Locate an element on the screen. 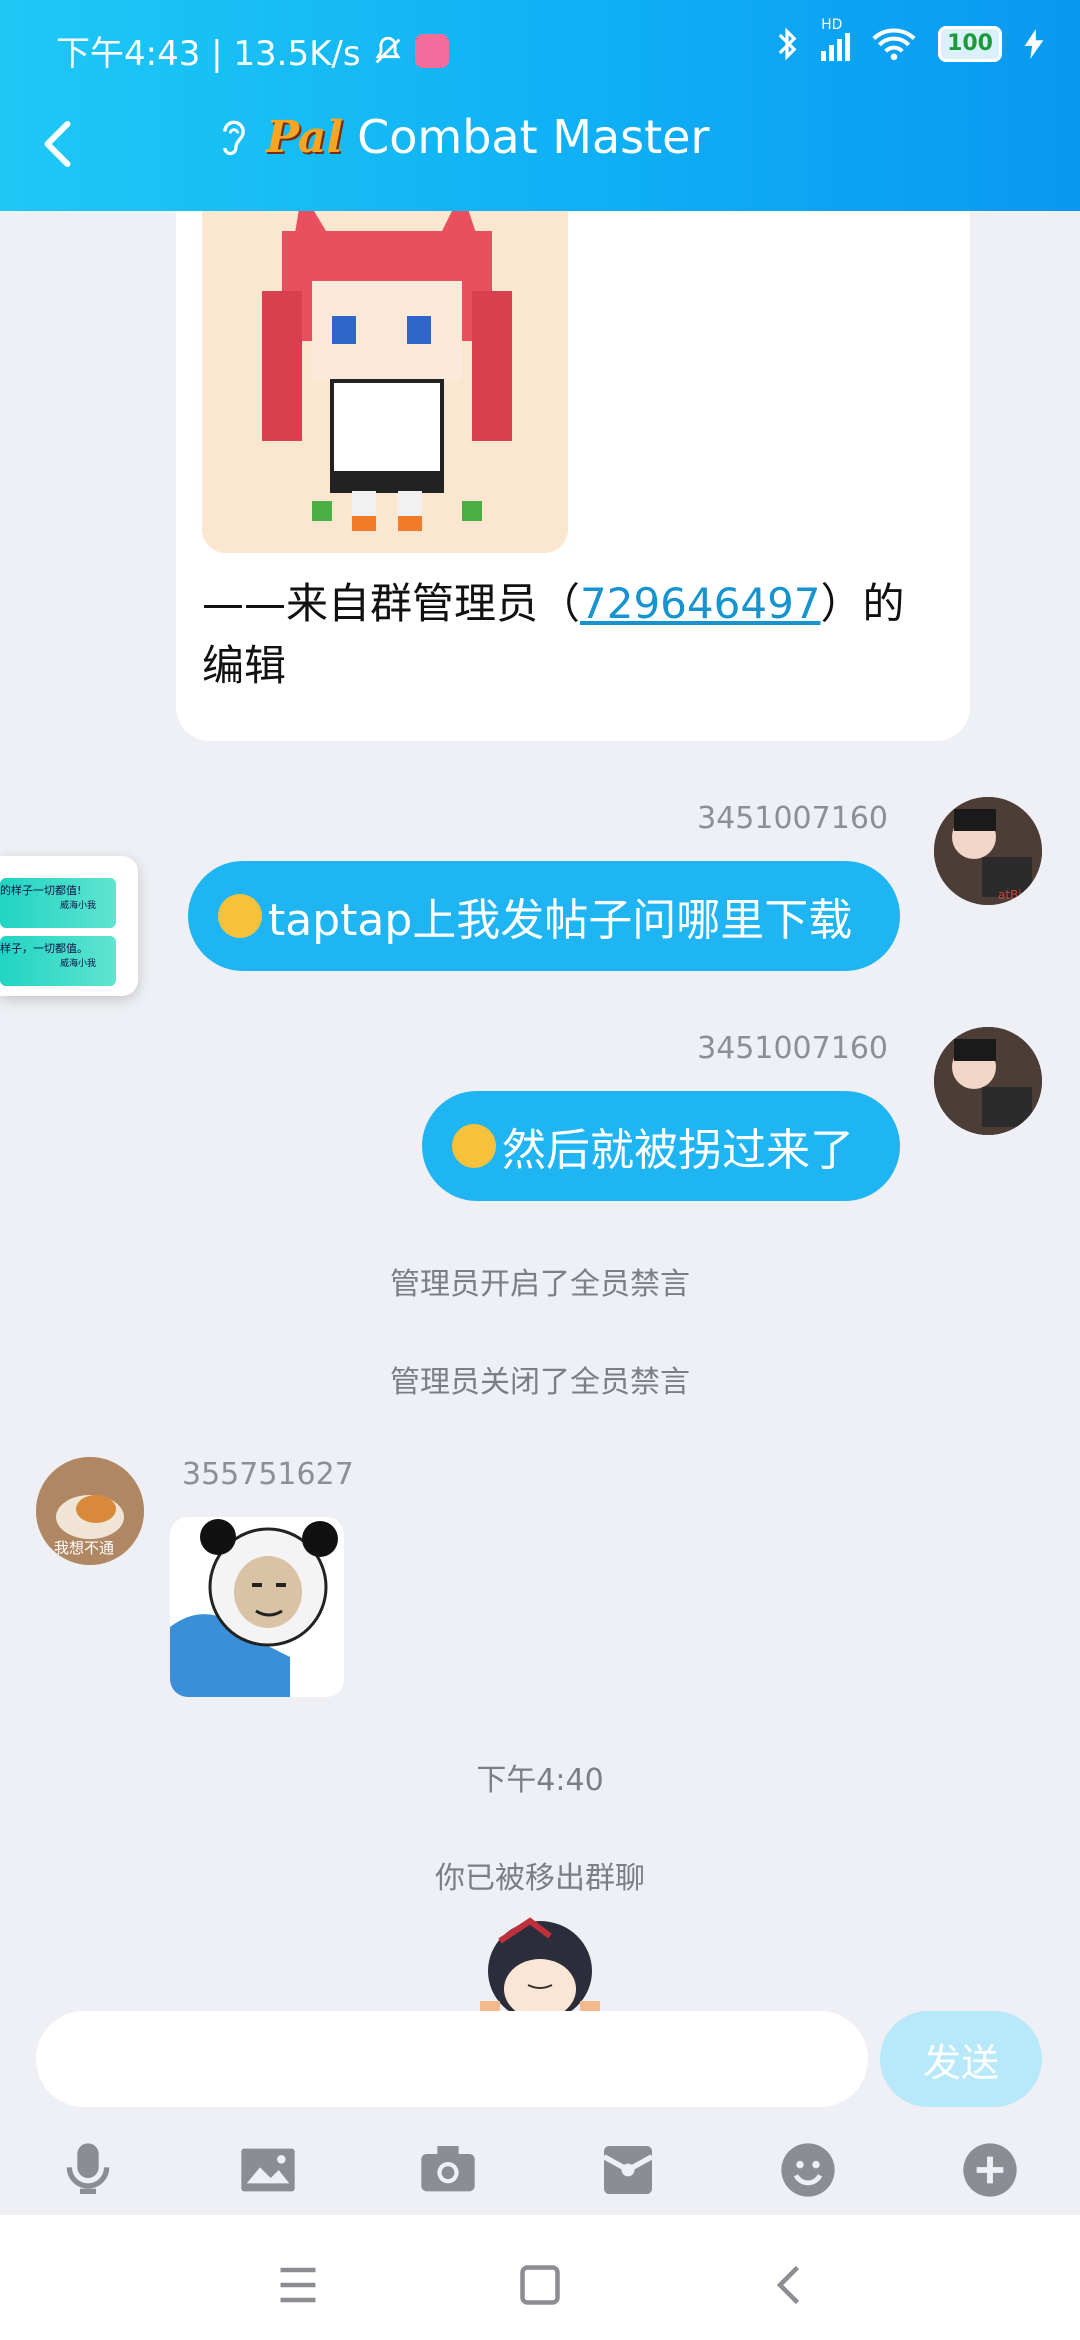 This screenshot has width=1080, height=2340. page-title: Combat Master is located at coordinates (533, 137).